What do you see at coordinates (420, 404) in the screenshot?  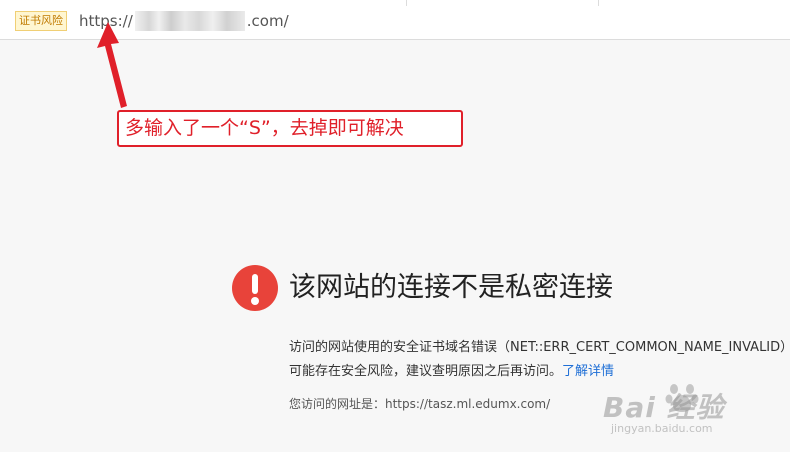 I see `visited-url-text: 您访问的网址是：https://tasz.ml.edumx.com/` at bounding box center [420, 404].